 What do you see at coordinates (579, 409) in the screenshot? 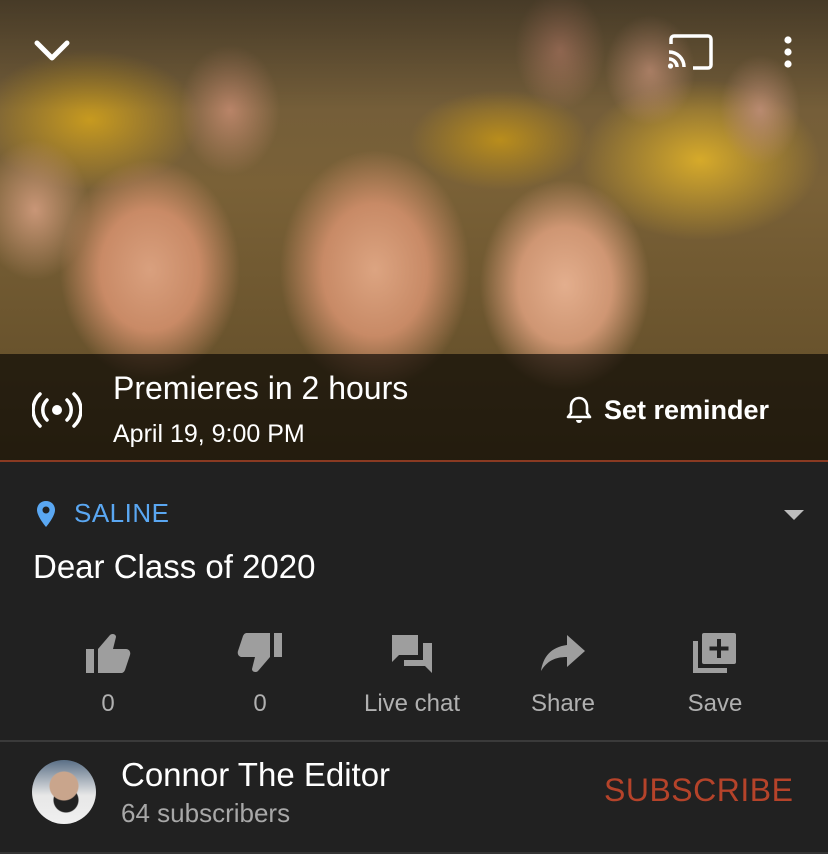
I see `bell-icon` at bounding box center [579, 409].